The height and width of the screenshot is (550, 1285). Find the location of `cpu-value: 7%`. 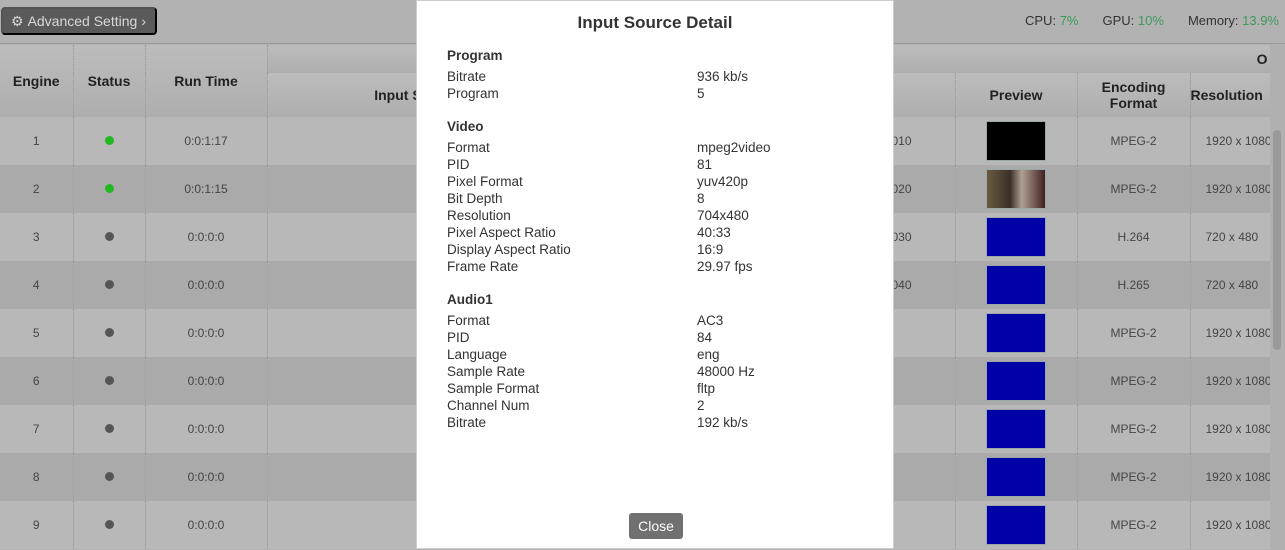

cpu-value: 7% is located at coordinates (1069, 20).